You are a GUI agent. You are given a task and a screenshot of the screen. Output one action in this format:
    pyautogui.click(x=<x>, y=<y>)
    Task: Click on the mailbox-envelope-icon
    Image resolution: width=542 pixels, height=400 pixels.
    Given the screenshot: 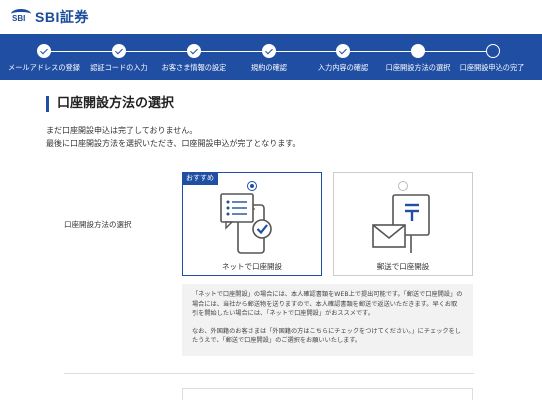 What is the action you would take?
    pyautogui.click(x=401, y=223)
    